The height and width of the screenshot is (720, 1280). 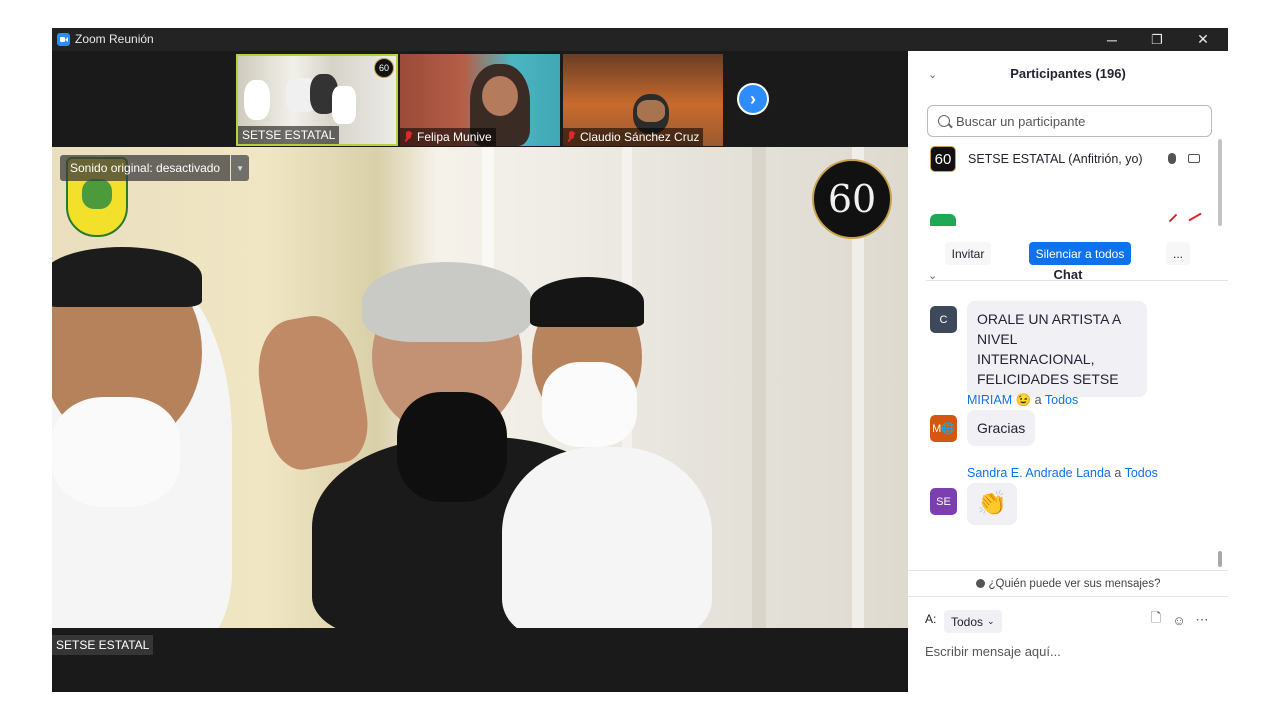 What do you see at coordinates (448, 137) in the screenshot?
I see `thumbnail-name: Felipa Munive` at bounding box center [448, 137].